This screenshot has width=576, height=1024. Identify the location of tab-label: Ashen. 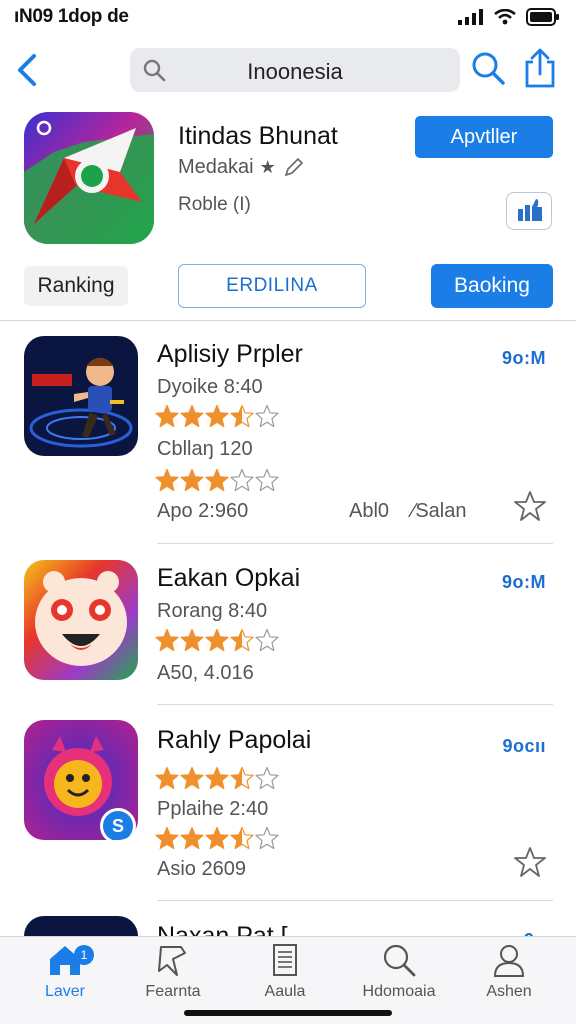
(509, 991).